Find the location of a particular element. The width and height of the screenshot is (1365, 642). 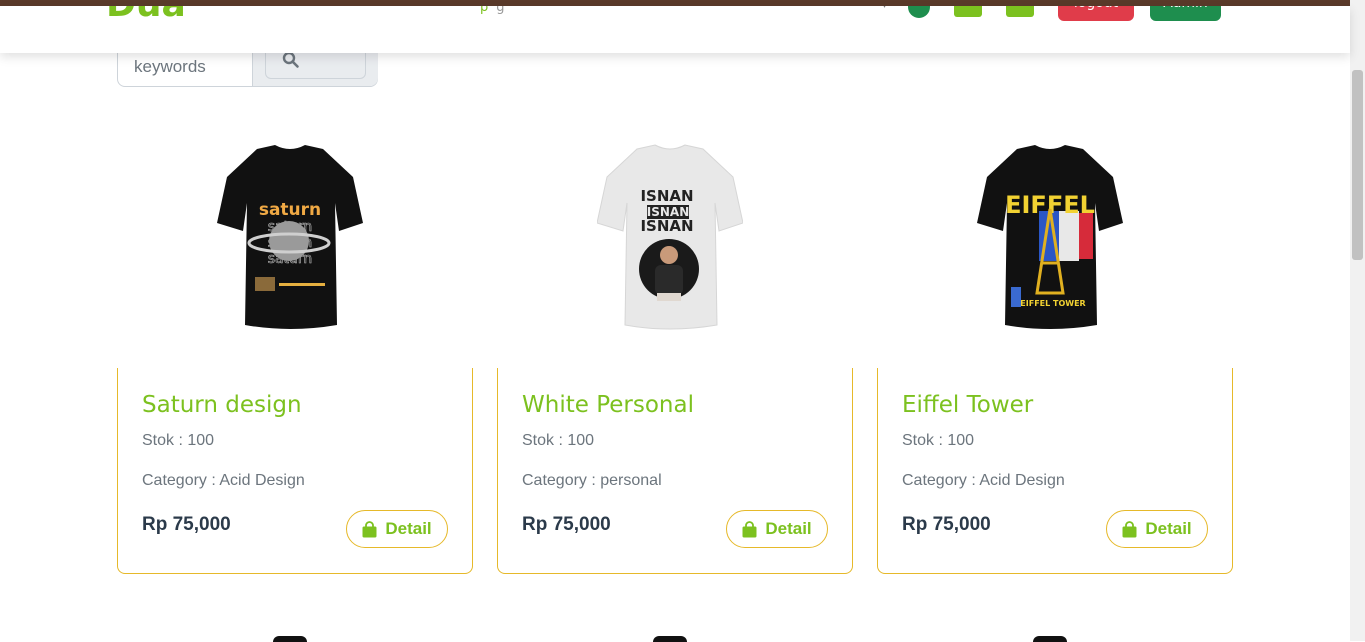

product-title: Eiffel Tower is located at coordinates (967, 405).